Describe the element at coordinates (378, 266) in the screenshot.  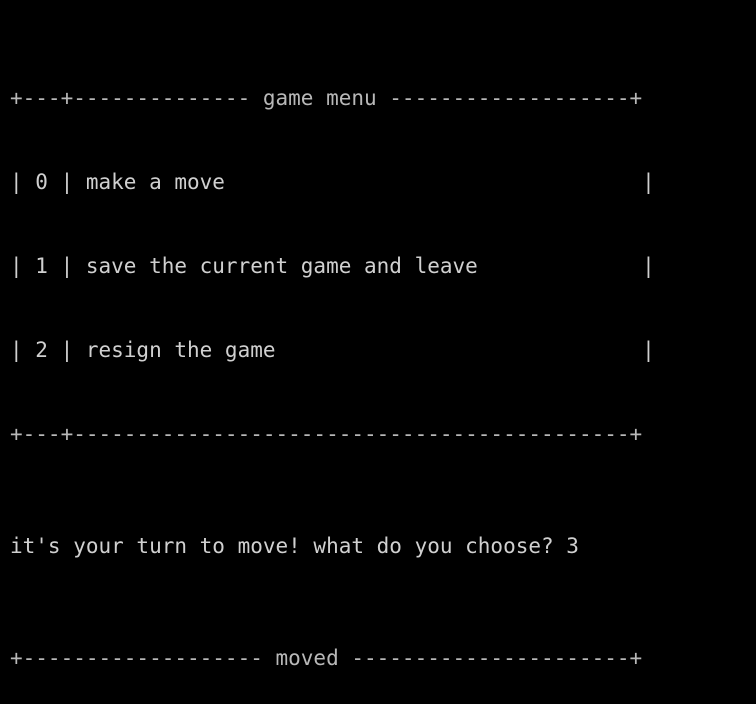
I see `game-menu-option-1: | 1 | save the current game and leave |` at that location.